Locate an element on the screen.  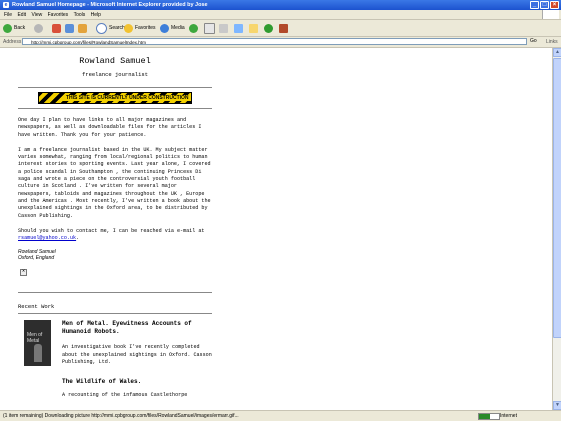
edit-icon is located at coordinates (238, 28).